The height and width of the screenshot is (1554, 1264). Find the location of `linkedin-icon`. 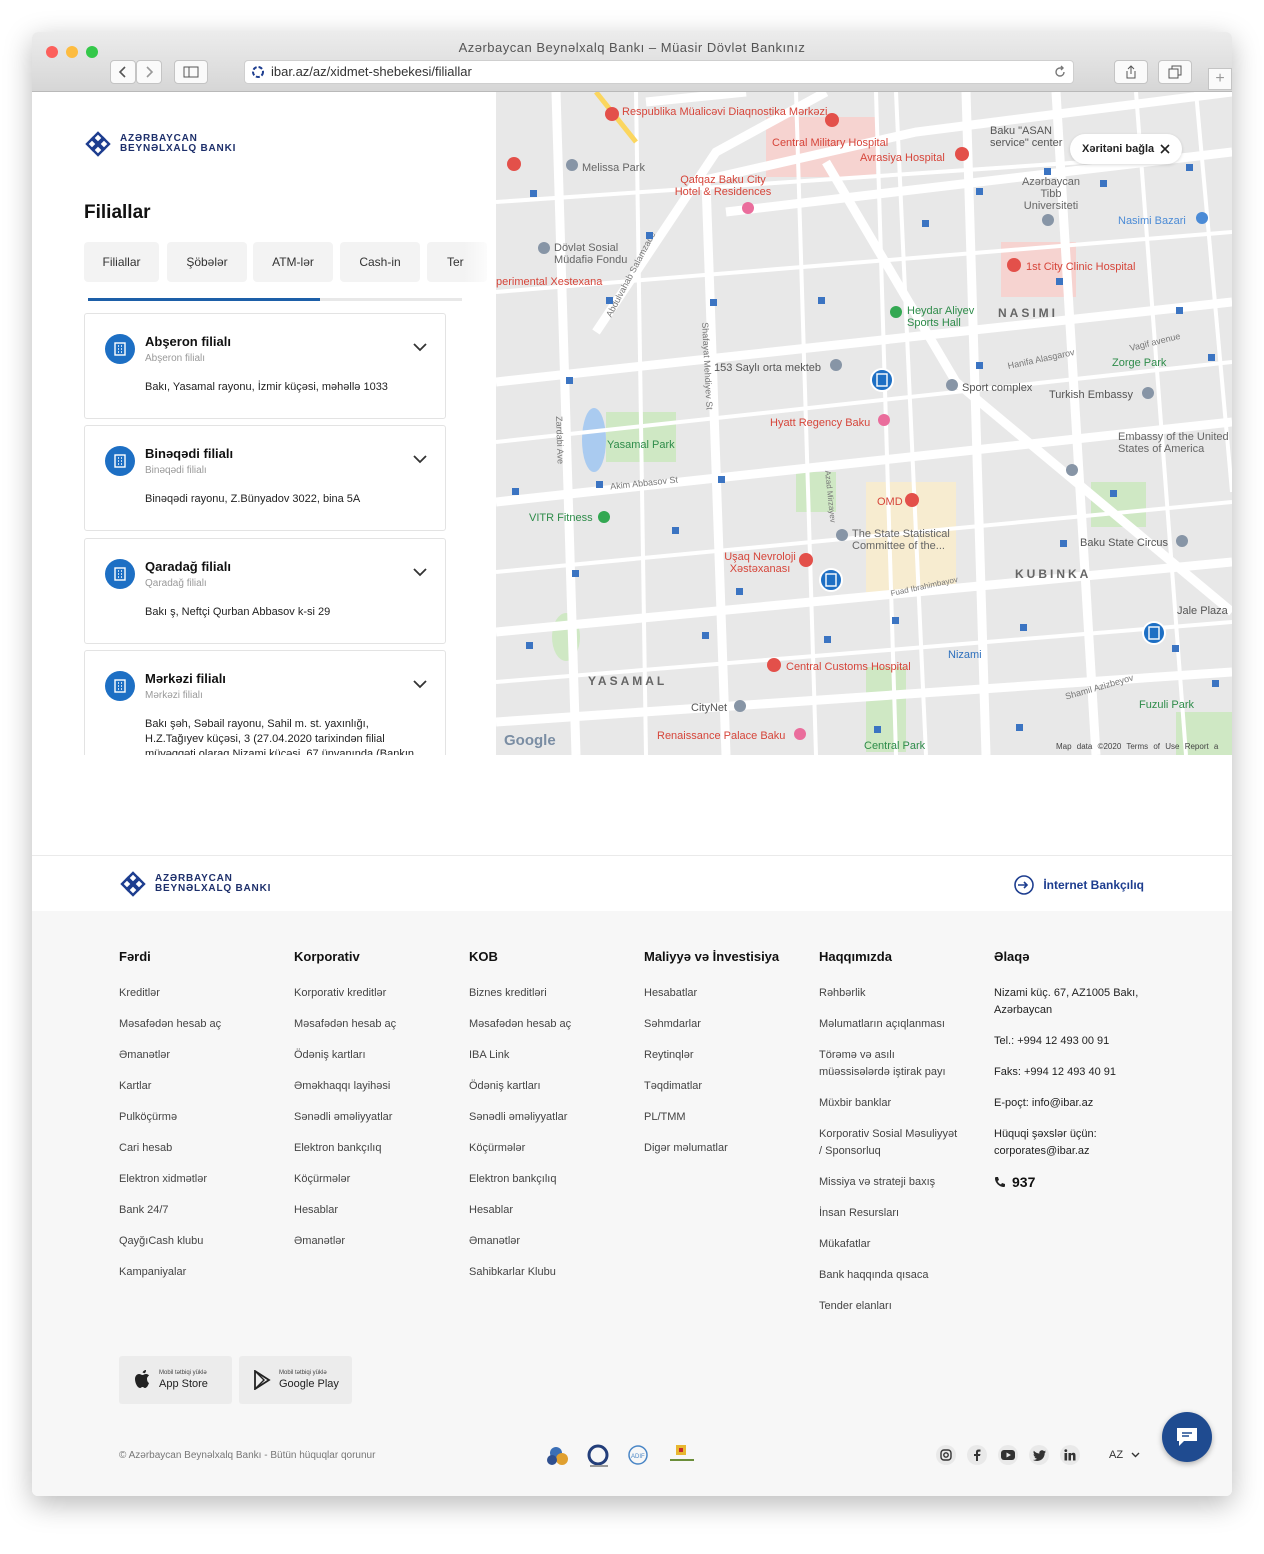

linkedin-icon is located at coordinates (1070, 1455).